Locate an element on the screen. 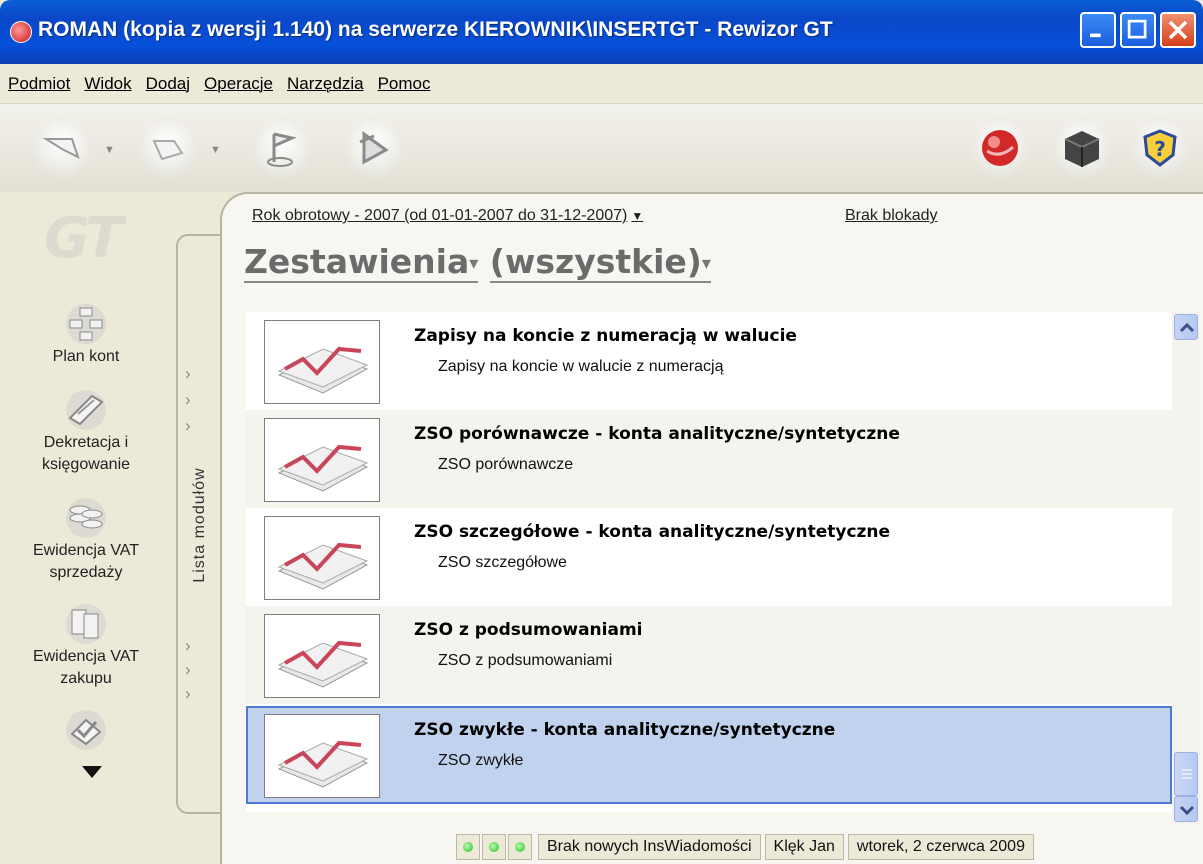 The height and width of the screenshot is (864, 1203). report-title: Zapisy na koncie z numeracją w walucie is located at coordinates (605, 336).